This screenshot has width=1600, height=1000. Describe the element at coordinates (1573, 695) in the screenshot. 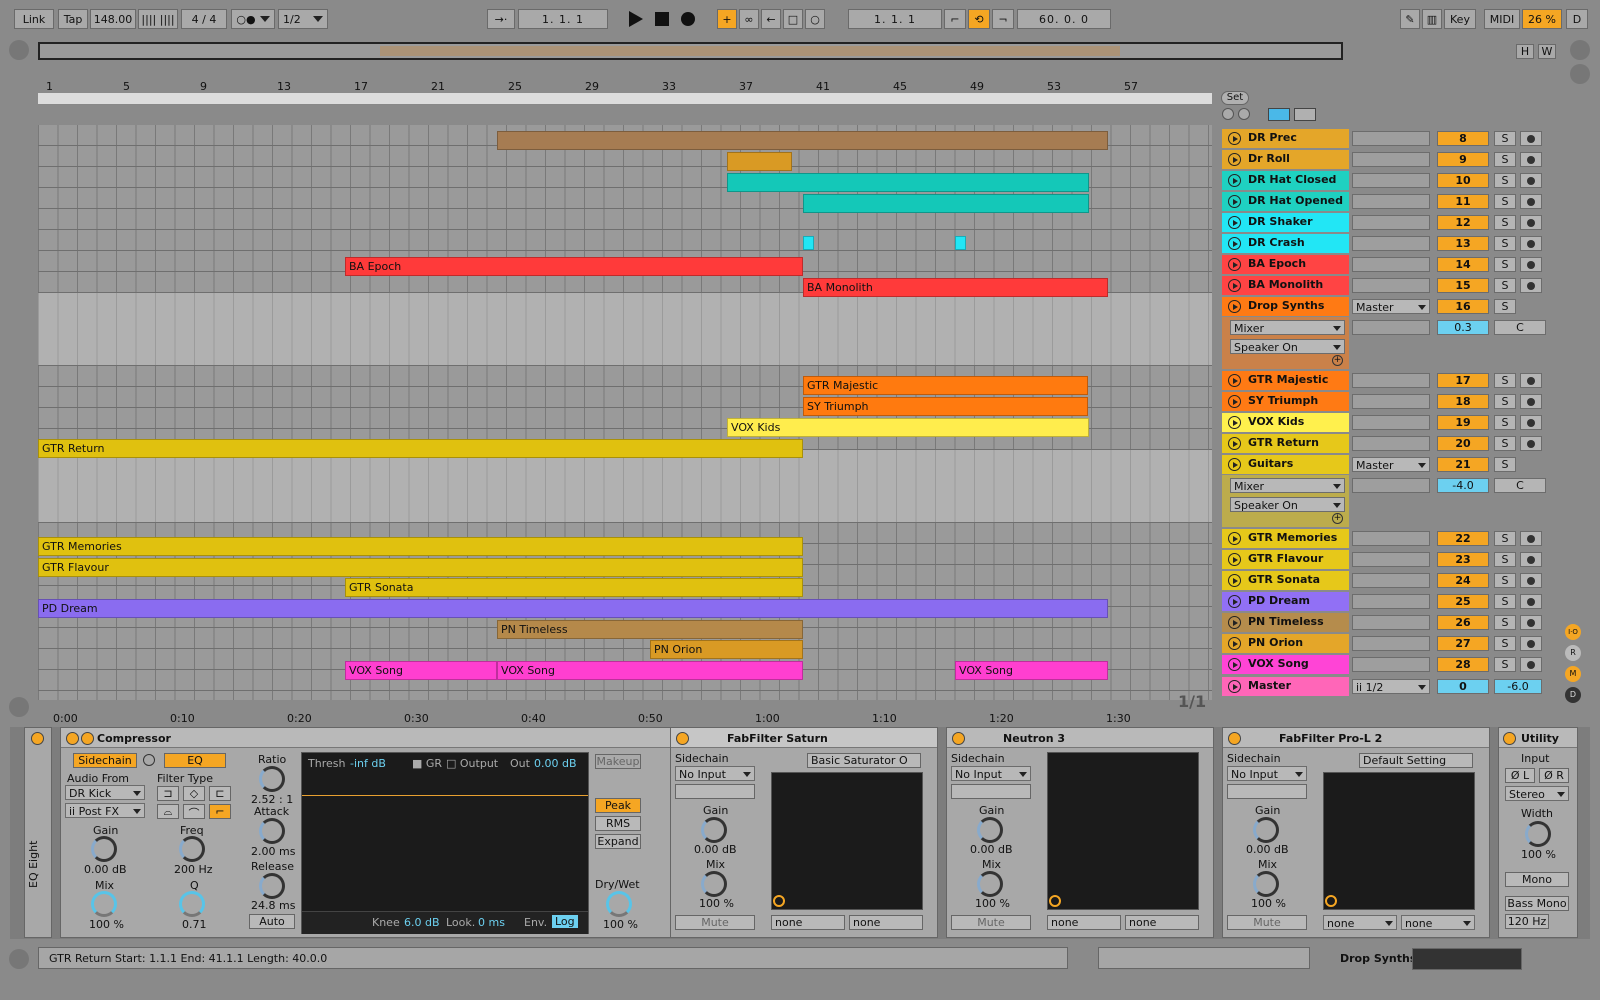

I see `delay-toggle-icon: D` at that location.